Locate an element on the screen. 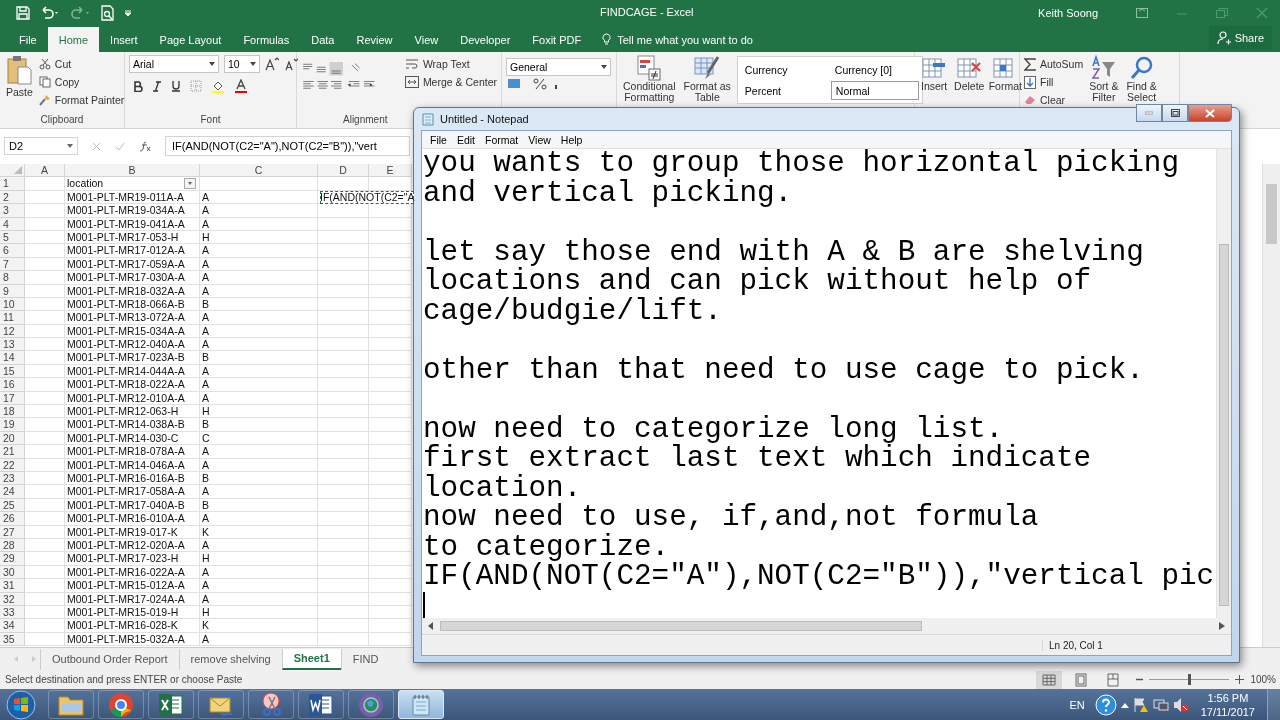 This screenshot has height=720, width=1280. zoom-in-icon is located at coordinates (1240, 679).